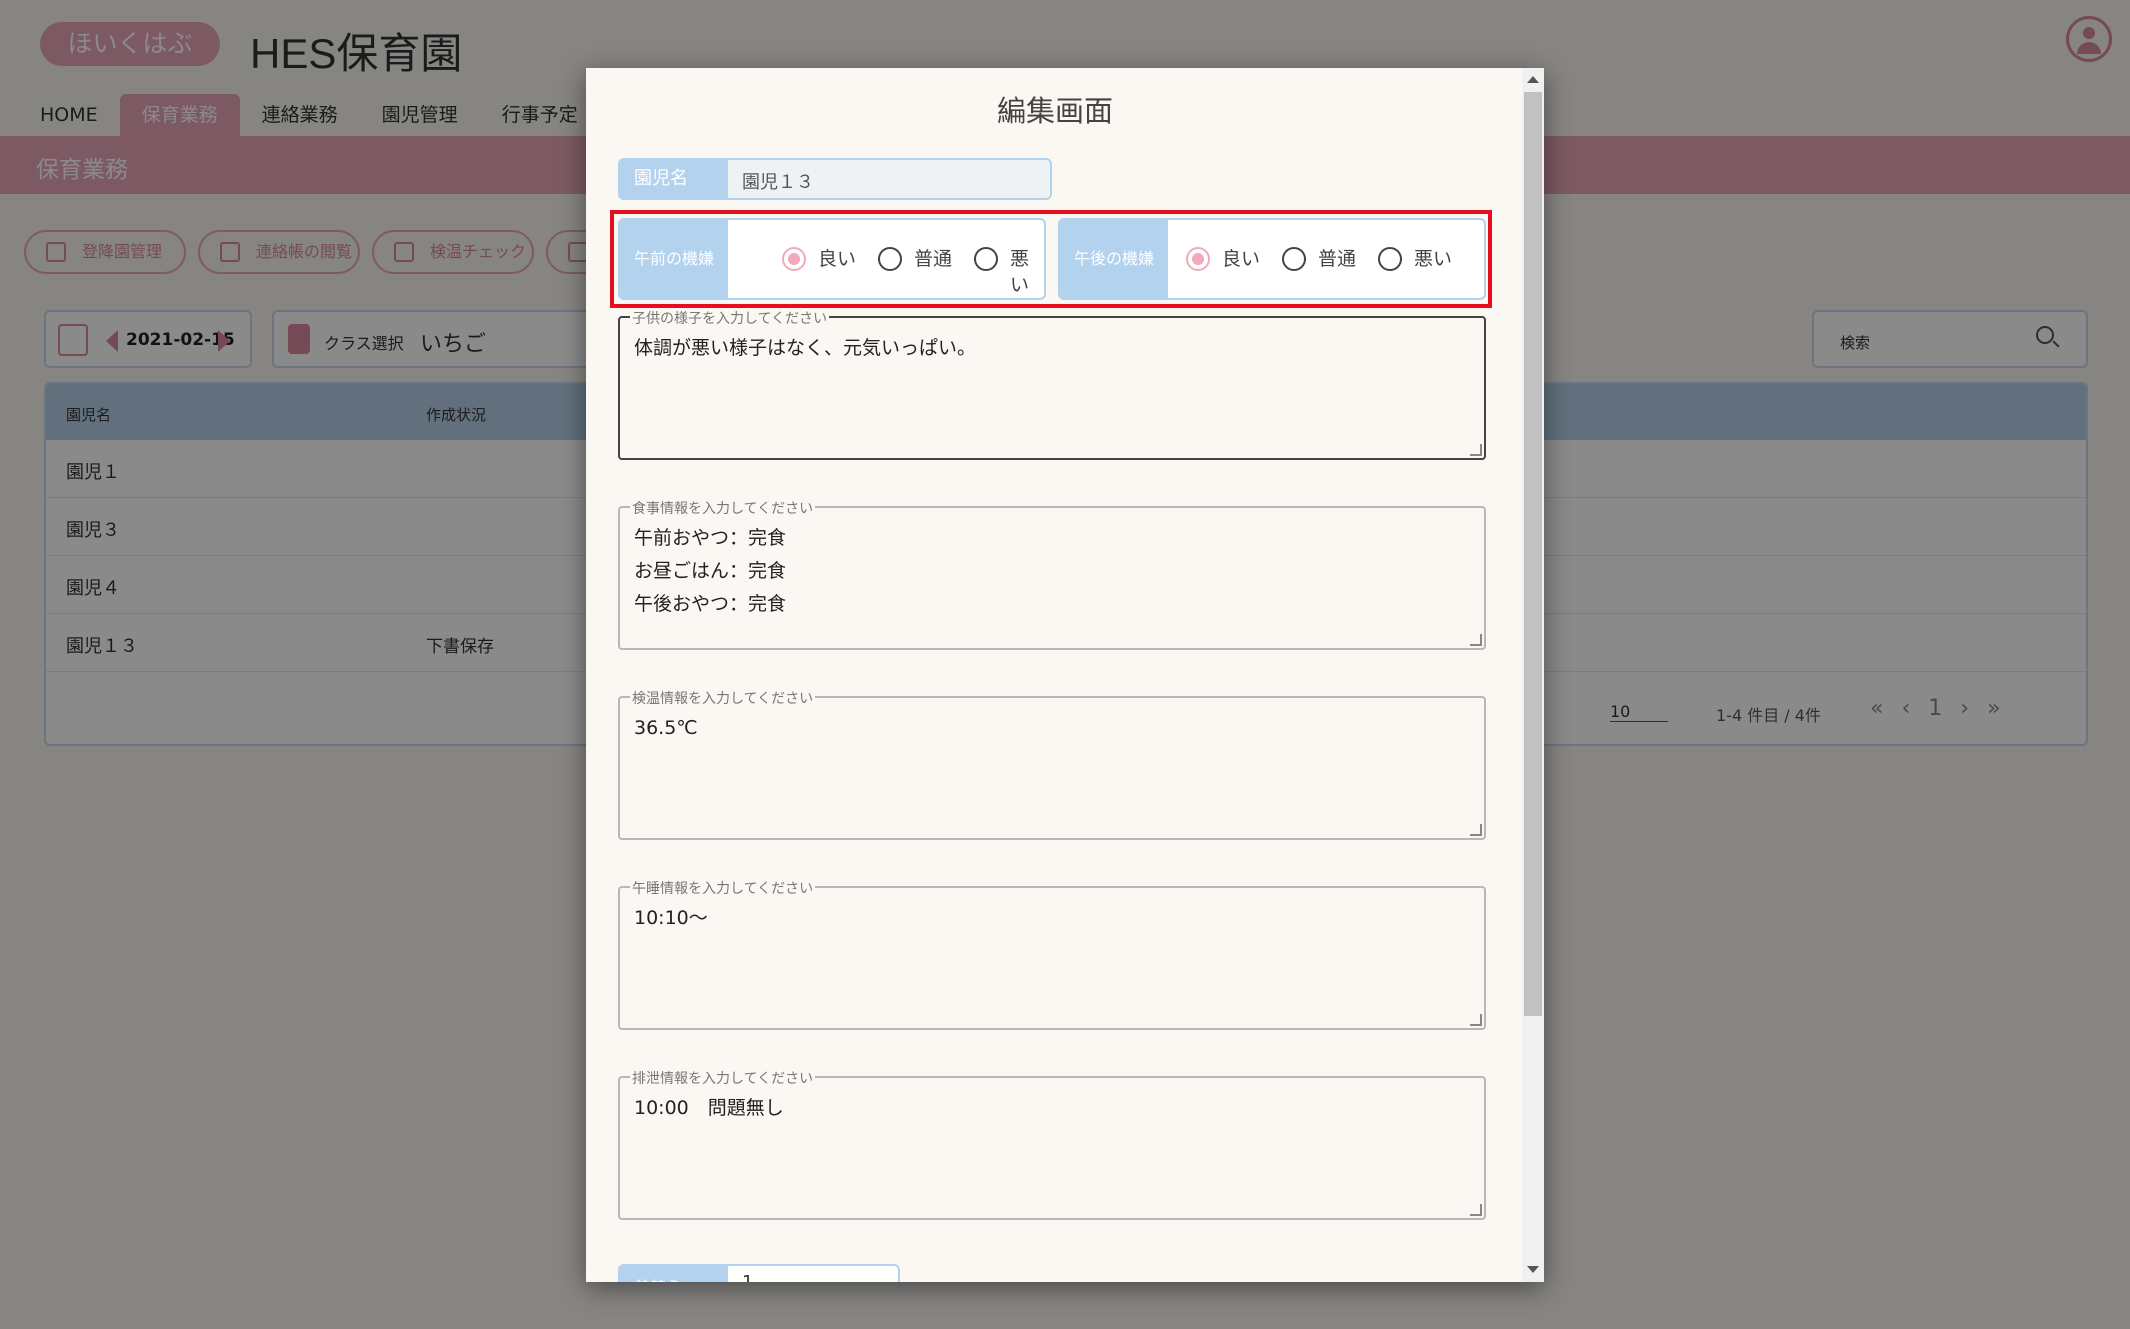  I want to click on nap-legend: 午睡情報を入力してください, so click(723, 888).